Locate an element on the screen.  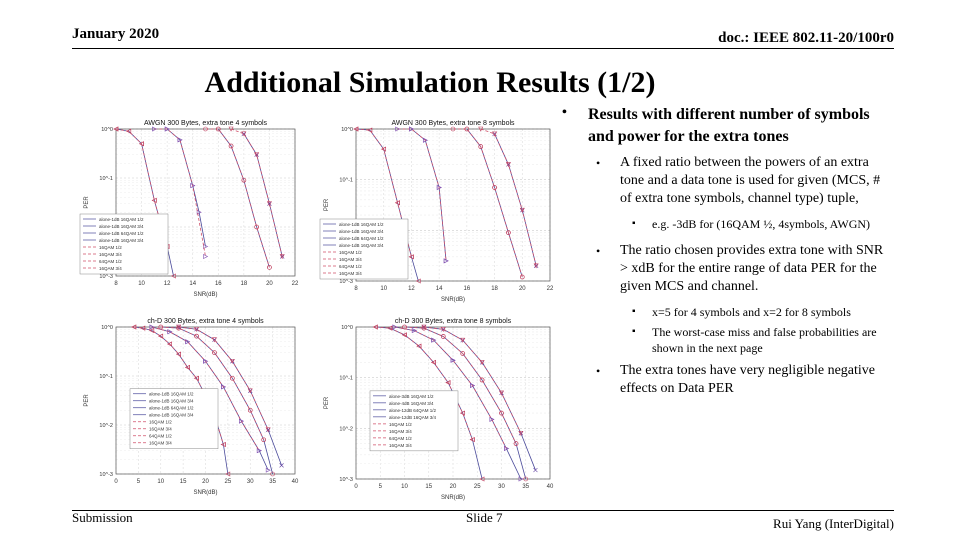
x-tick-label: 18 is located at coordinates (494, 289).